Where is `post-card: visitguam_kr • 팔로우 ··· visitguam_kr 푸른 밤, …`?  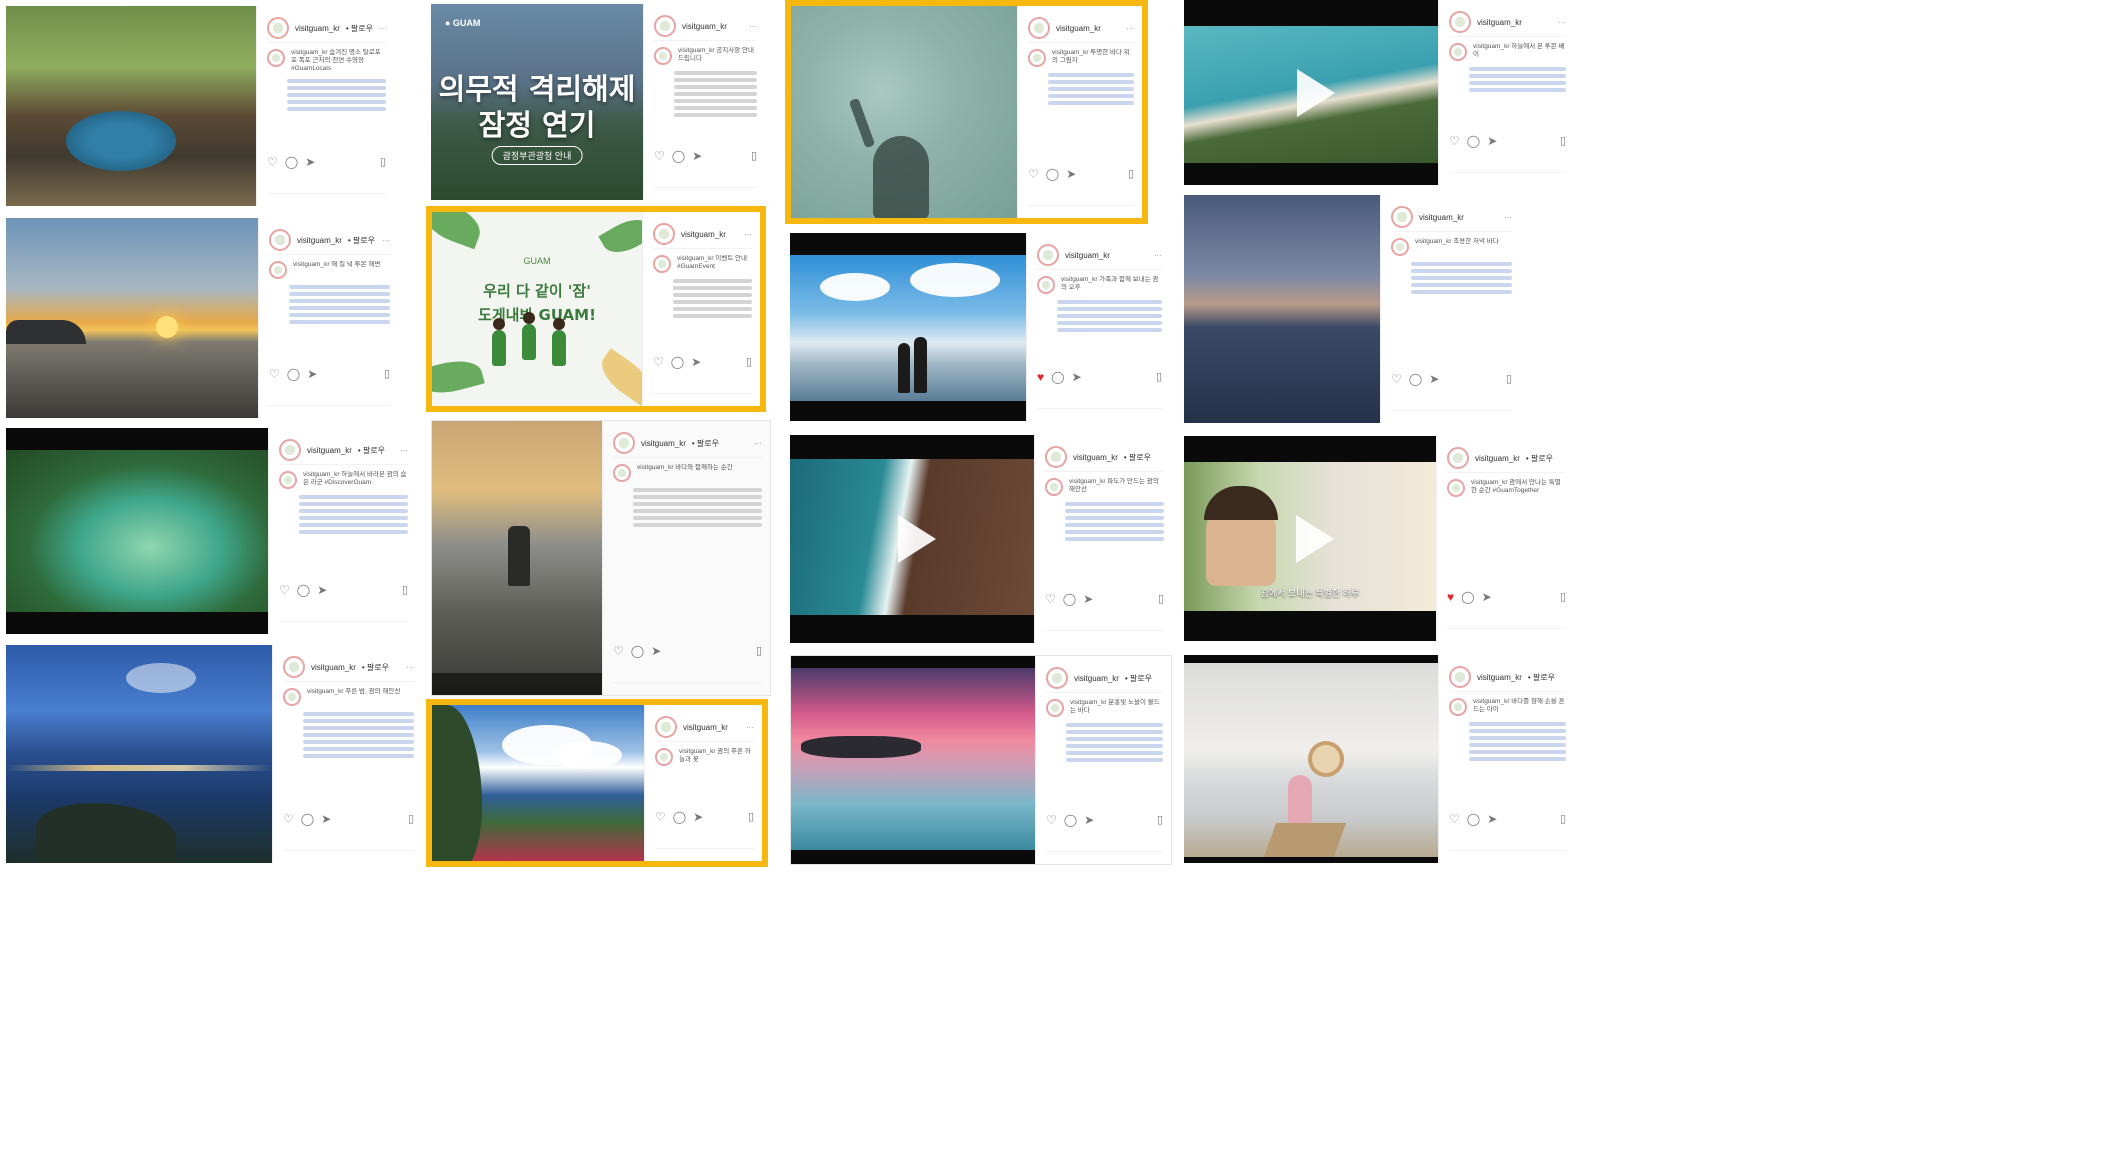 post-card: visitguam_kr • 팔로우 ··· visitguam_kr 푸른 밤, … is located at coordinates (214, 754).